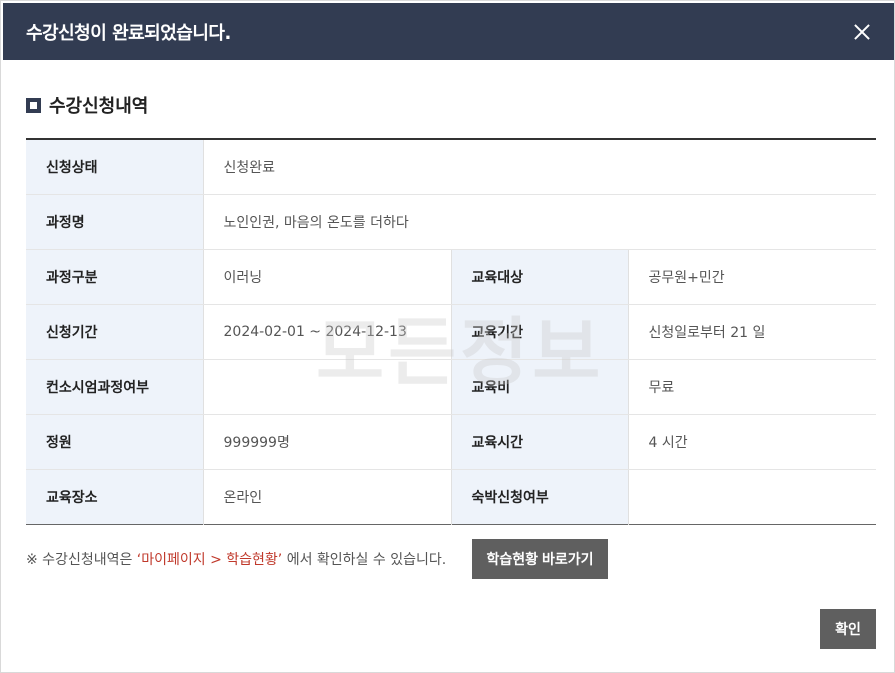 The image size is (895, 673). What do you see at coordinates (115, 332) in the screenshot?
I see `apply-period-label: 신청기간` at bounding box center [115, 332].